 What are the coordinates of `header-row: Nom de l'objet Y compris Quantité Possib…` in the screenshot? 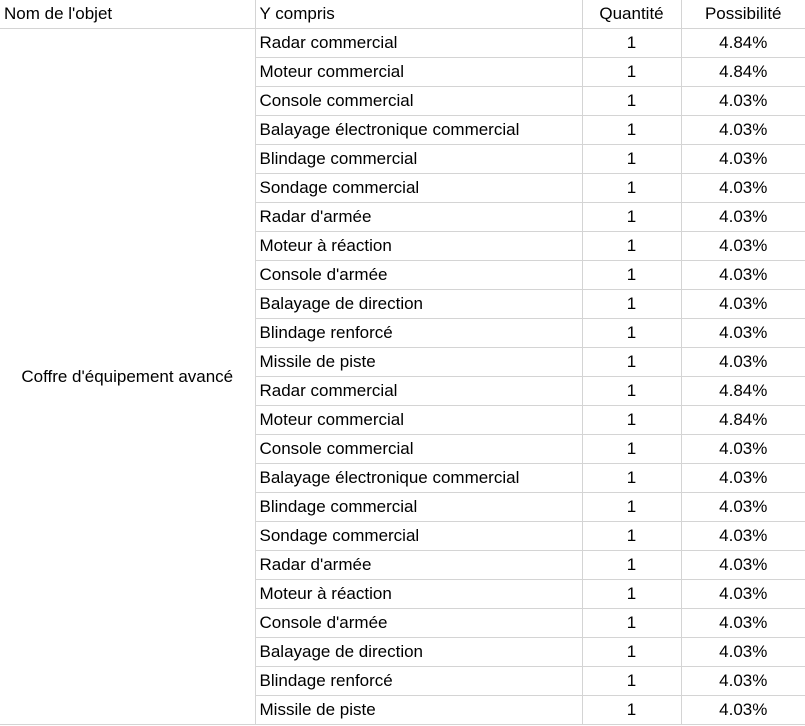 It's located at (402, 14).